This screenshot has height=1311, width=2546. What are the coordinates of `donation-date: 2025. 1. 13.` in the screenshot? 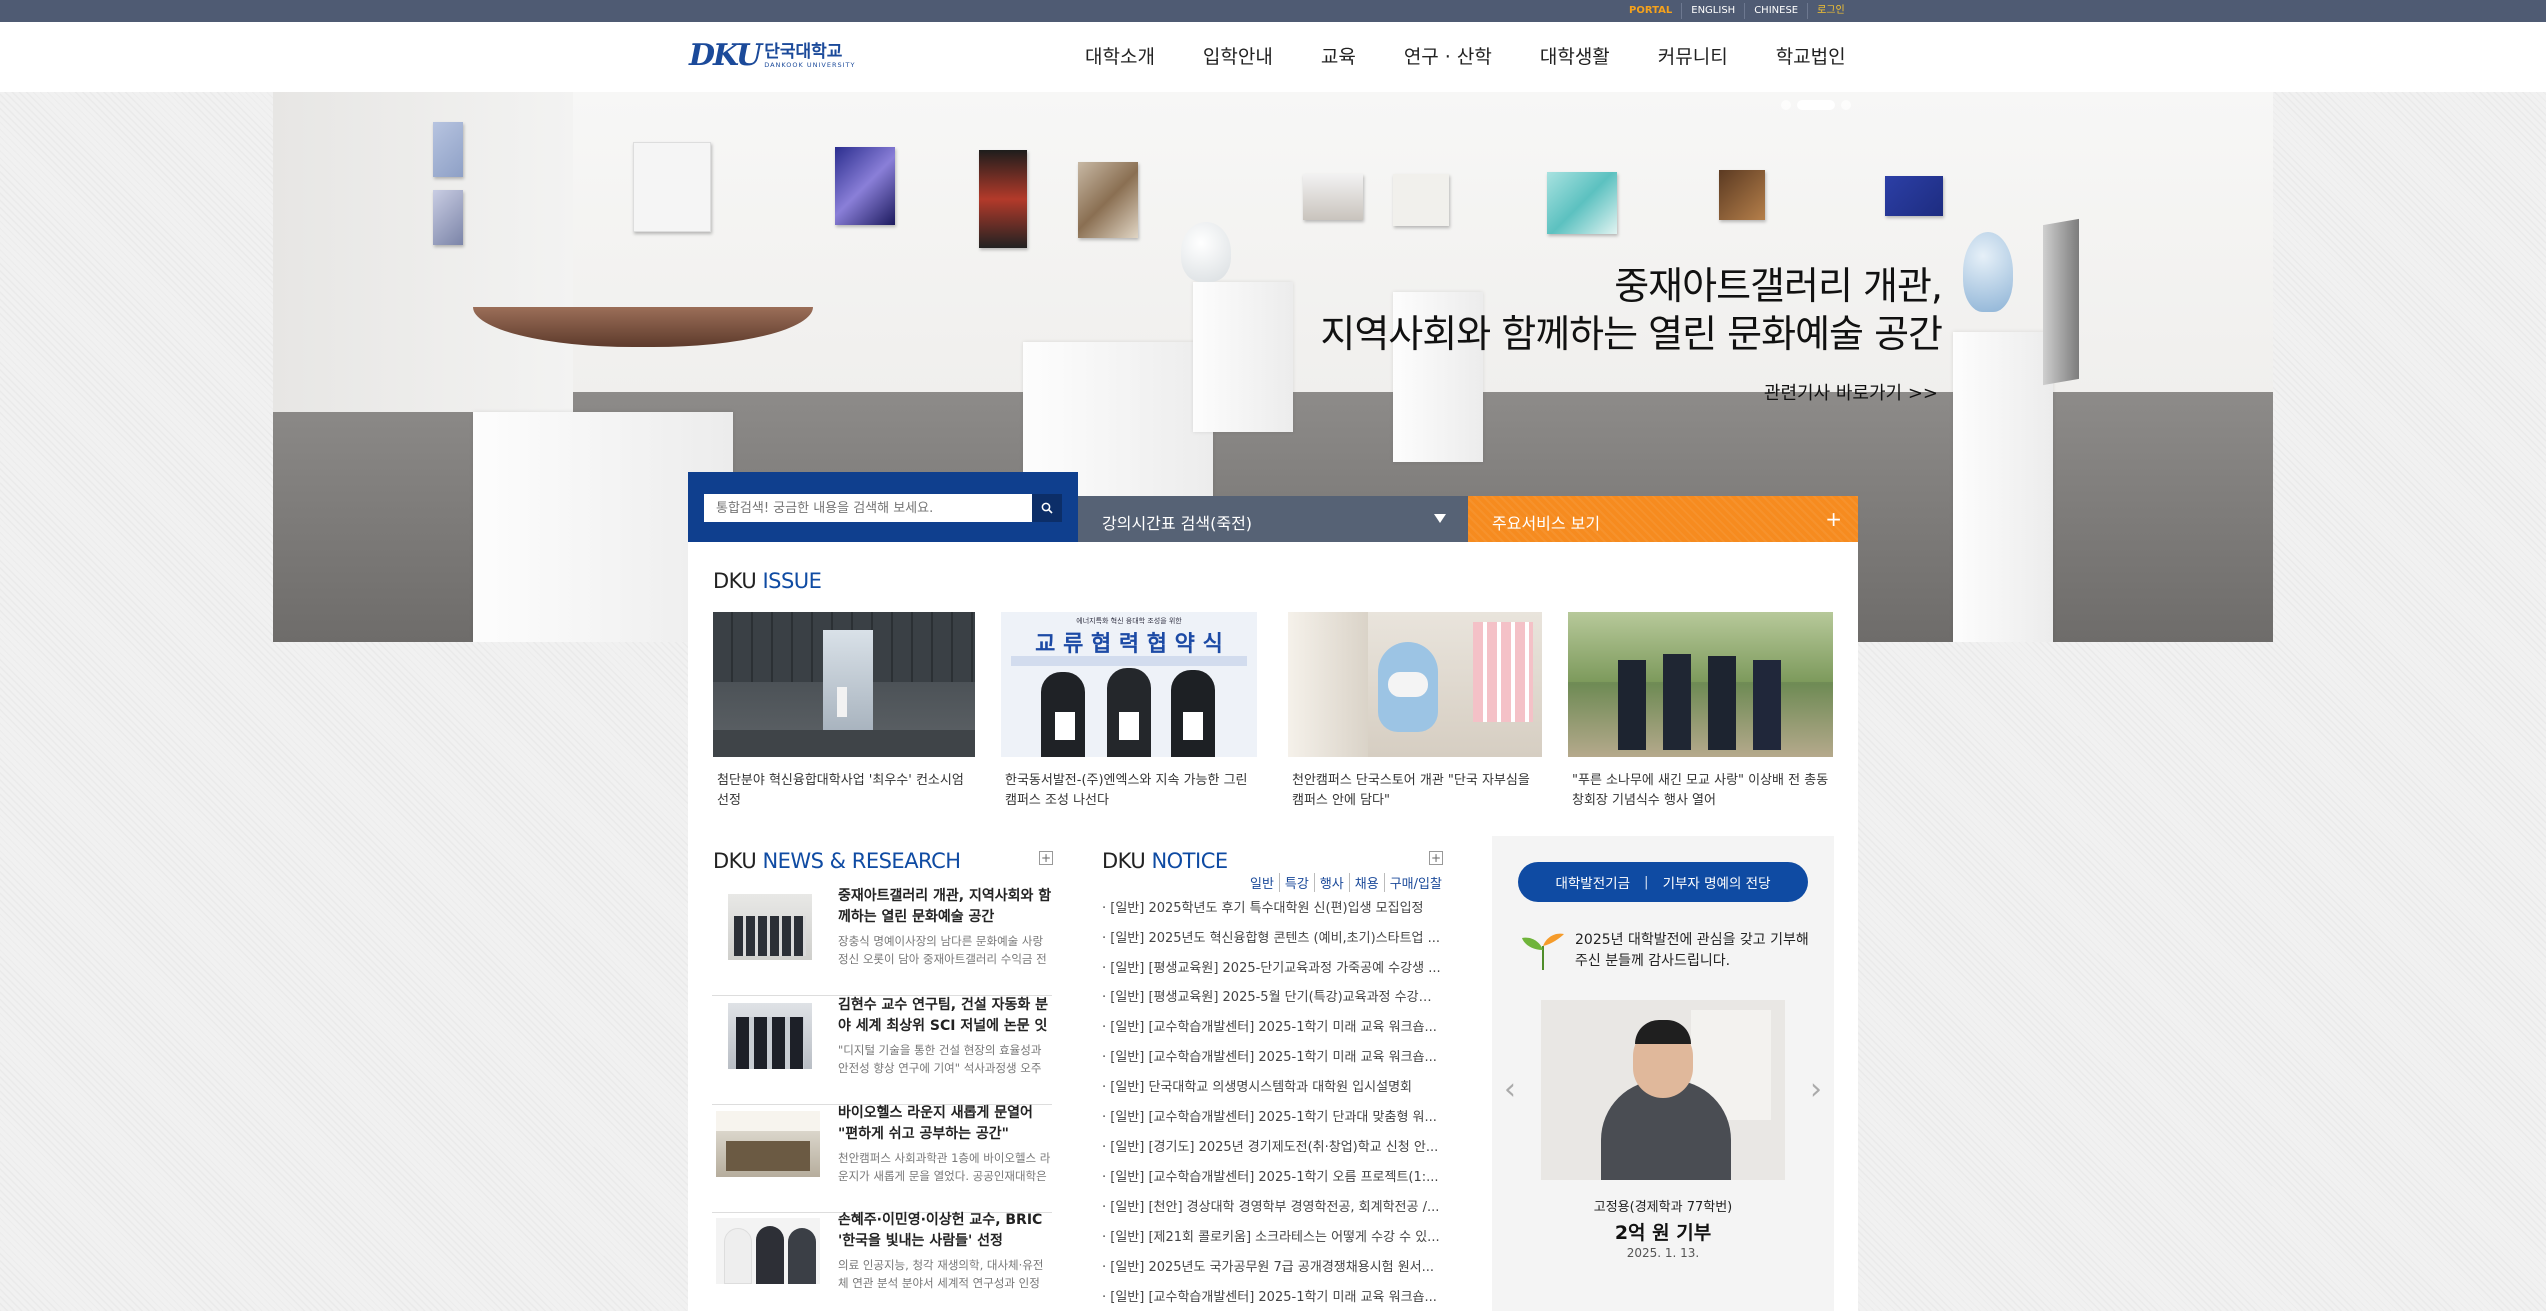 It's located at (1663, 1253).